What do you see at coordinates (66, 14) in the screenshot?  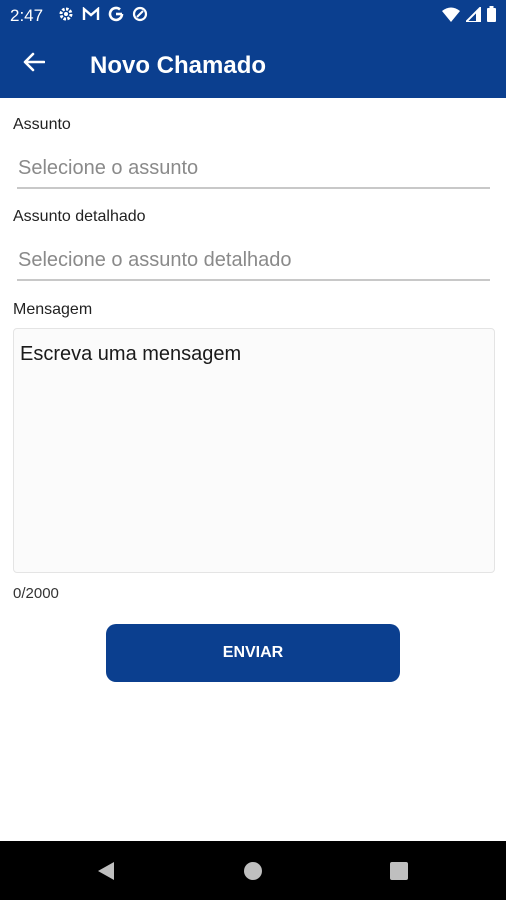 I see `gear-icon` at bounding box center [66, 14].